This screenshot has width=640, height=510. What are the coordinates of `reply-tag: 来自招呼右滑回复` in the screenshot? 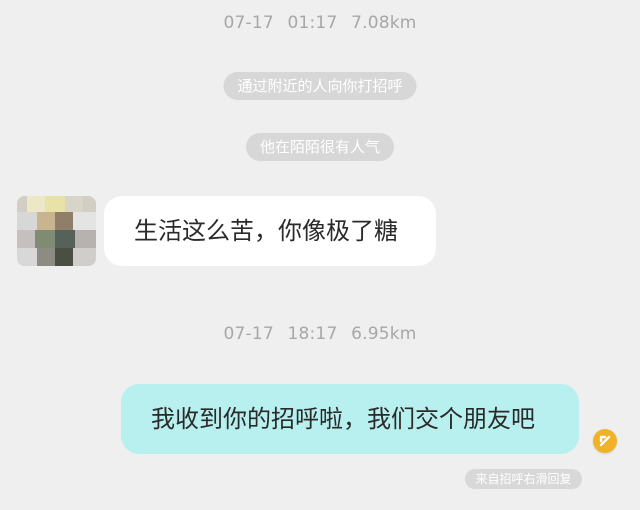 It's located at (523, 479).